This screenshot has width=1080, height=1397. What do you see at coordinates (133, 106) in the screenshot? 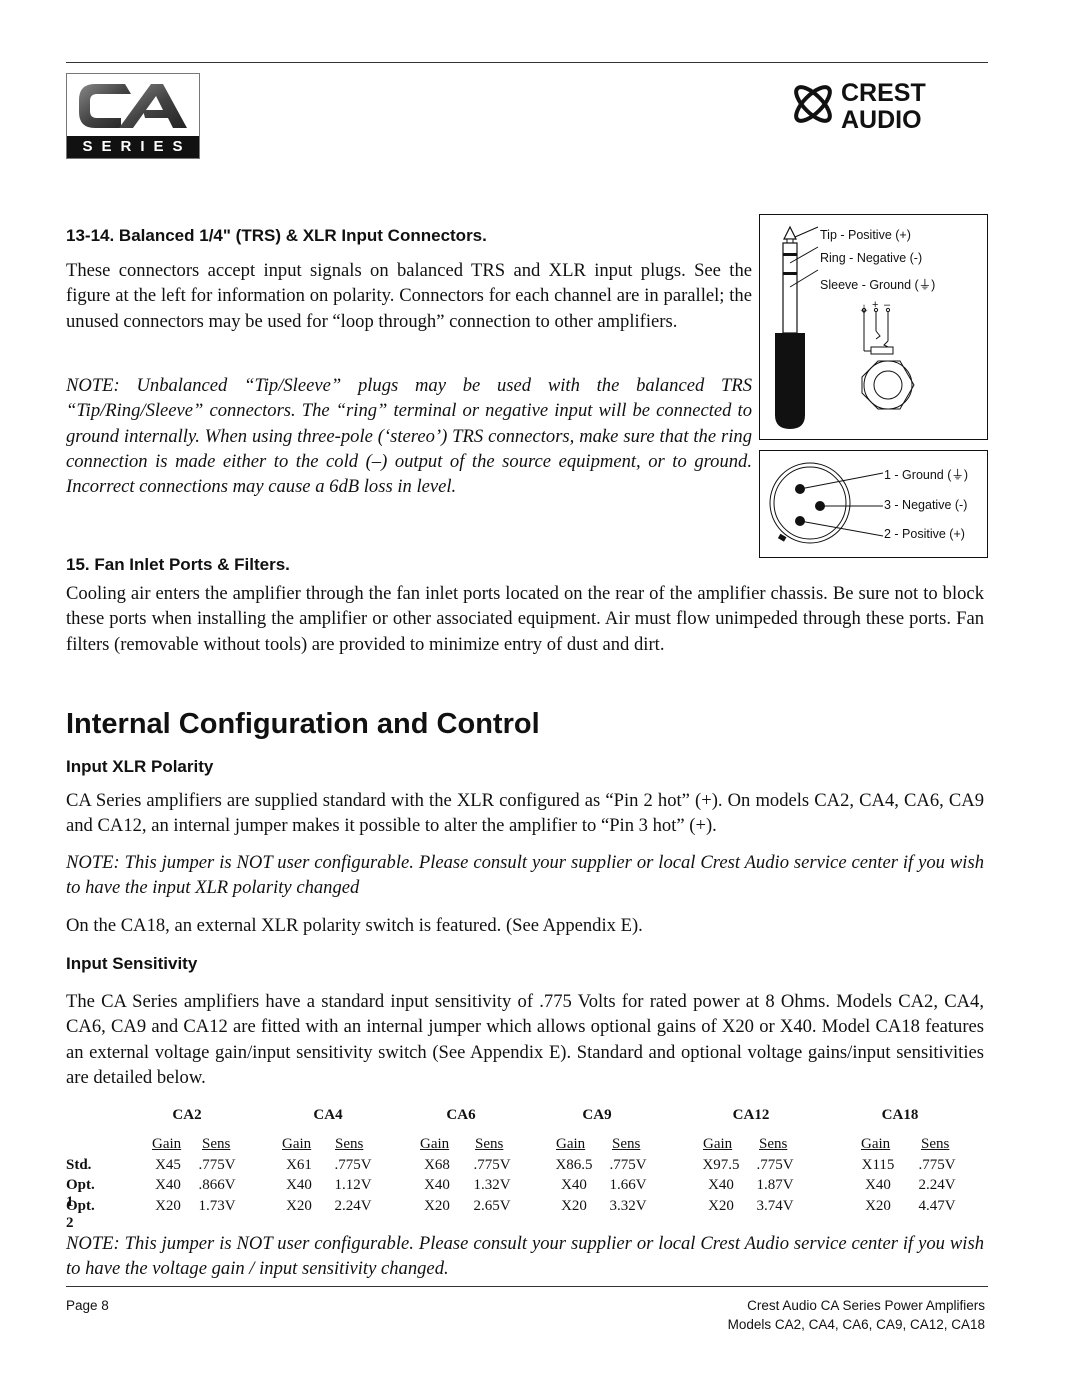
I see `ca-letters-graphic` at bounding box center [133, 106].